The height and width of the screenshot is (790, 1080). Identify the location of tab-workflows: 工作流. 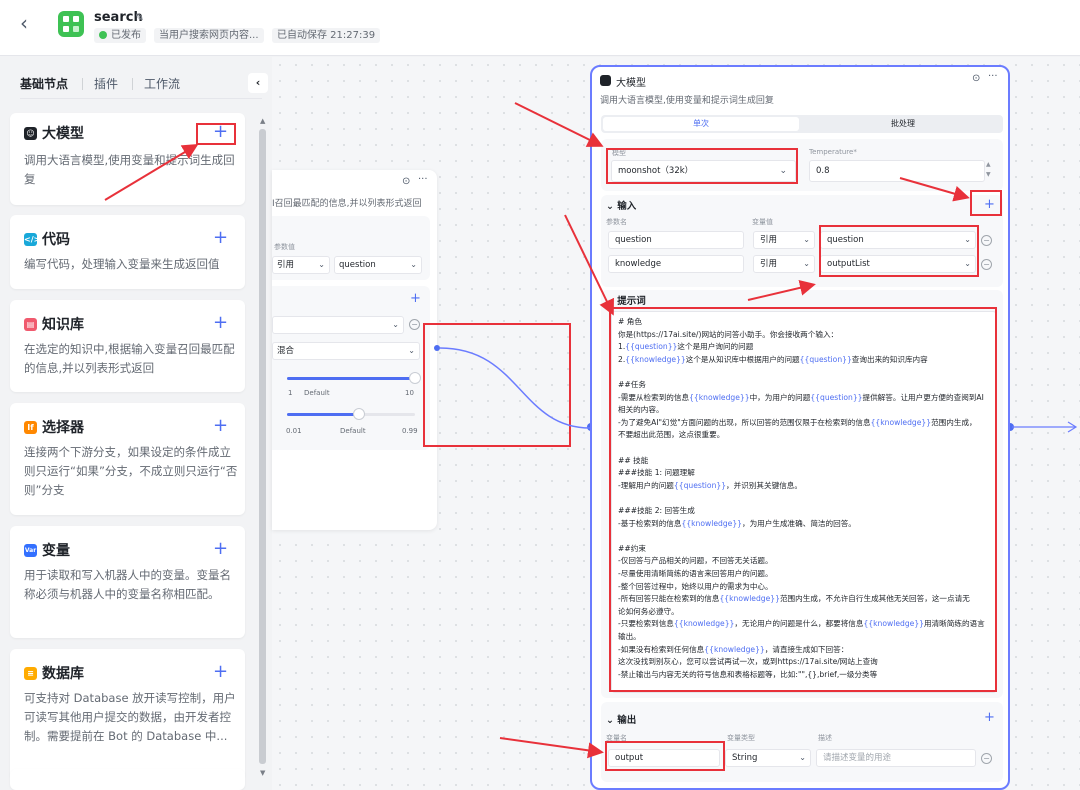
(162, 83).